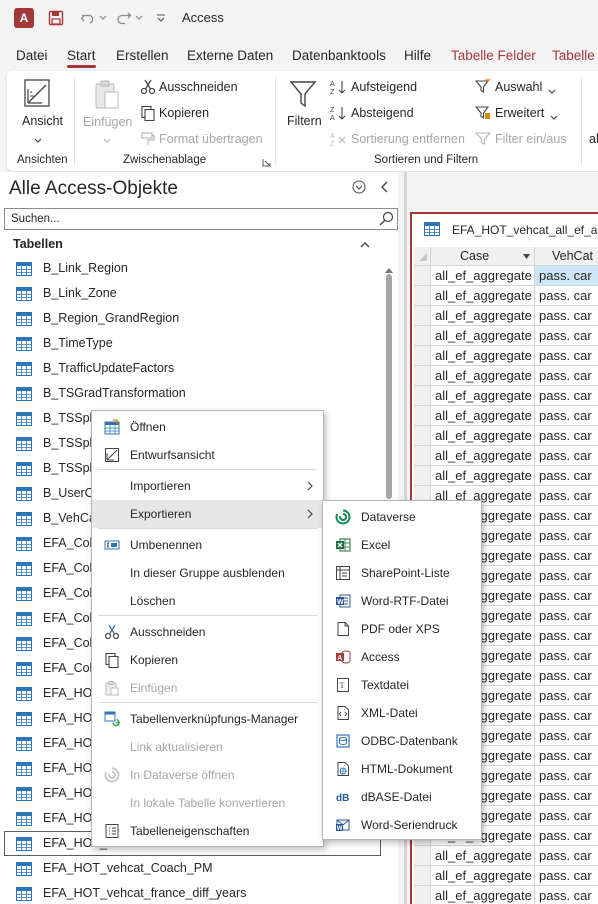  Describe the element at coordinates (518, 87) in the screenshot. I see `selection-button: Auswahl` at that location.